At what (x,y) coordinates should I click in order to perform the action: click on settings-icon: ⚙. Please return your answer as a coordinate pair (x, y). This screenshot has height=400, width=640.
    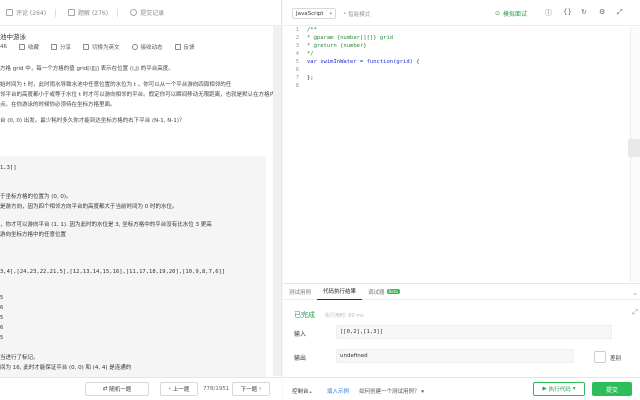
    Looking at the image, I should click on (602, 12).